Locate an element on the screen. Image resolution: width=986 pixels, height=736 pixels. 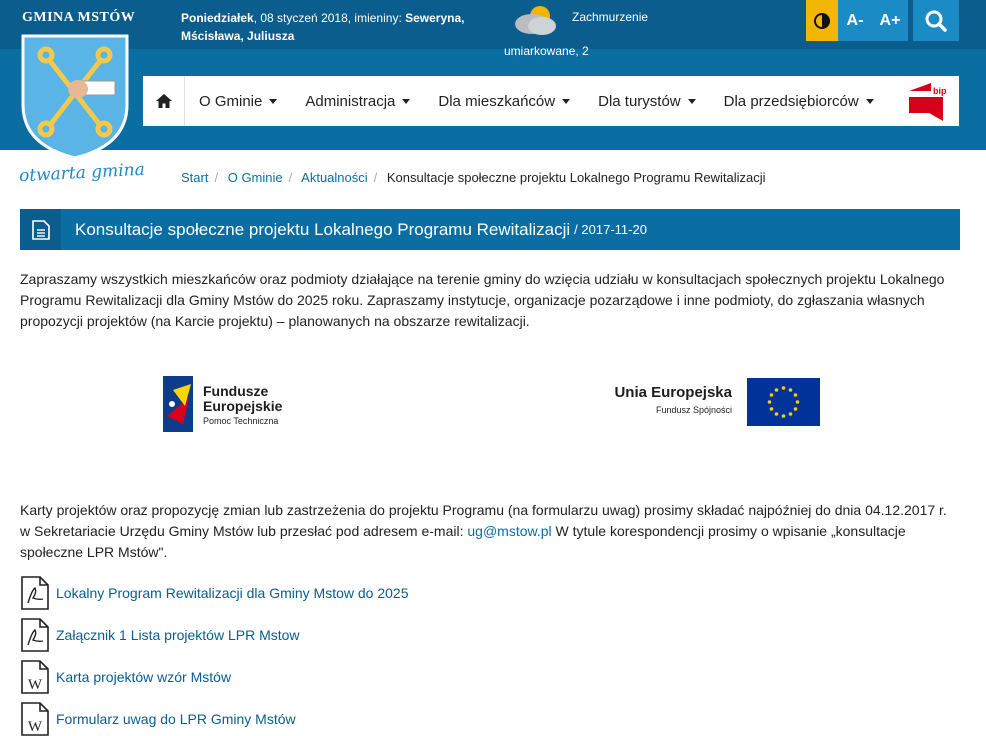
contrast-toggle-button is located at coordinates (822, 20).